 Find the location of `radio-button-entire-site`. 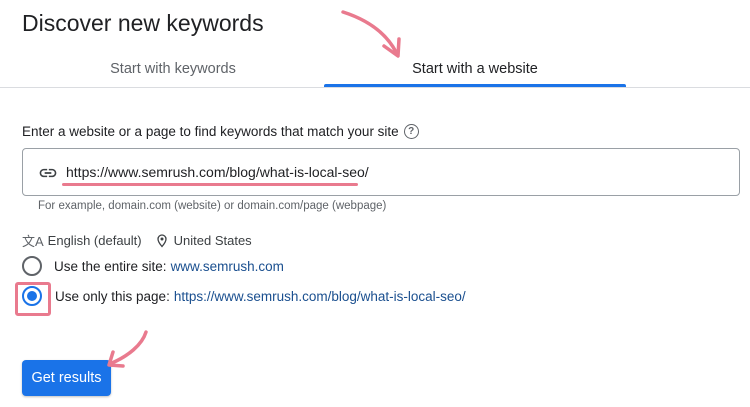

radio-button-entire-site is located at coordinates (32, 266).